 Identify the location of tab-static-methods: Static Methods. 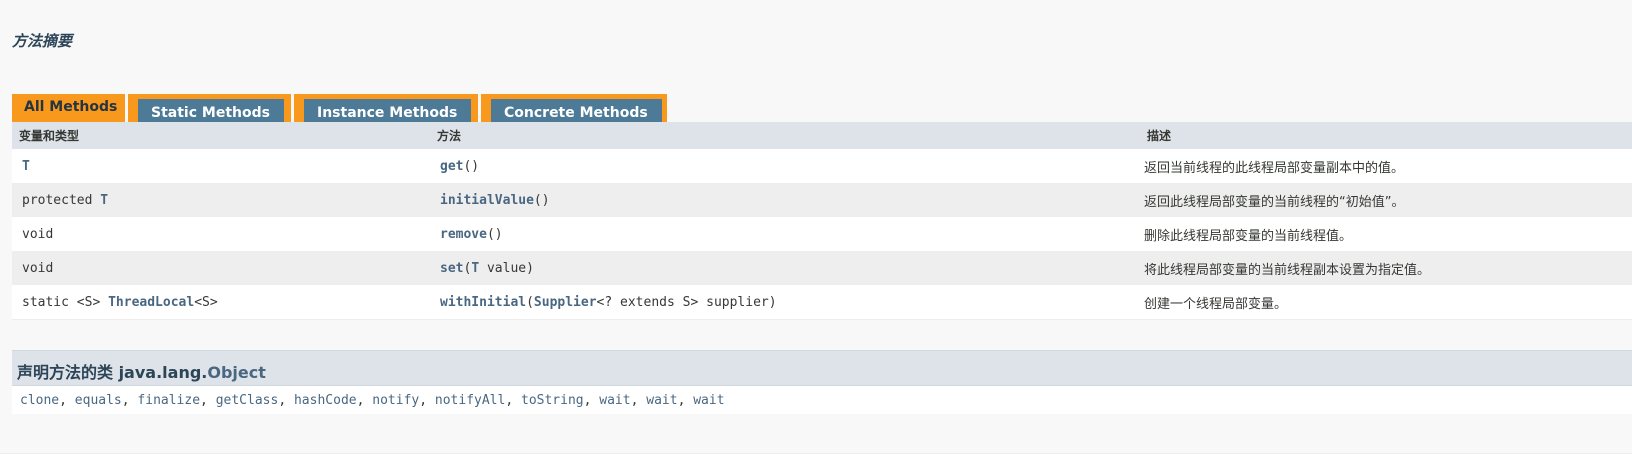
(209, 108).